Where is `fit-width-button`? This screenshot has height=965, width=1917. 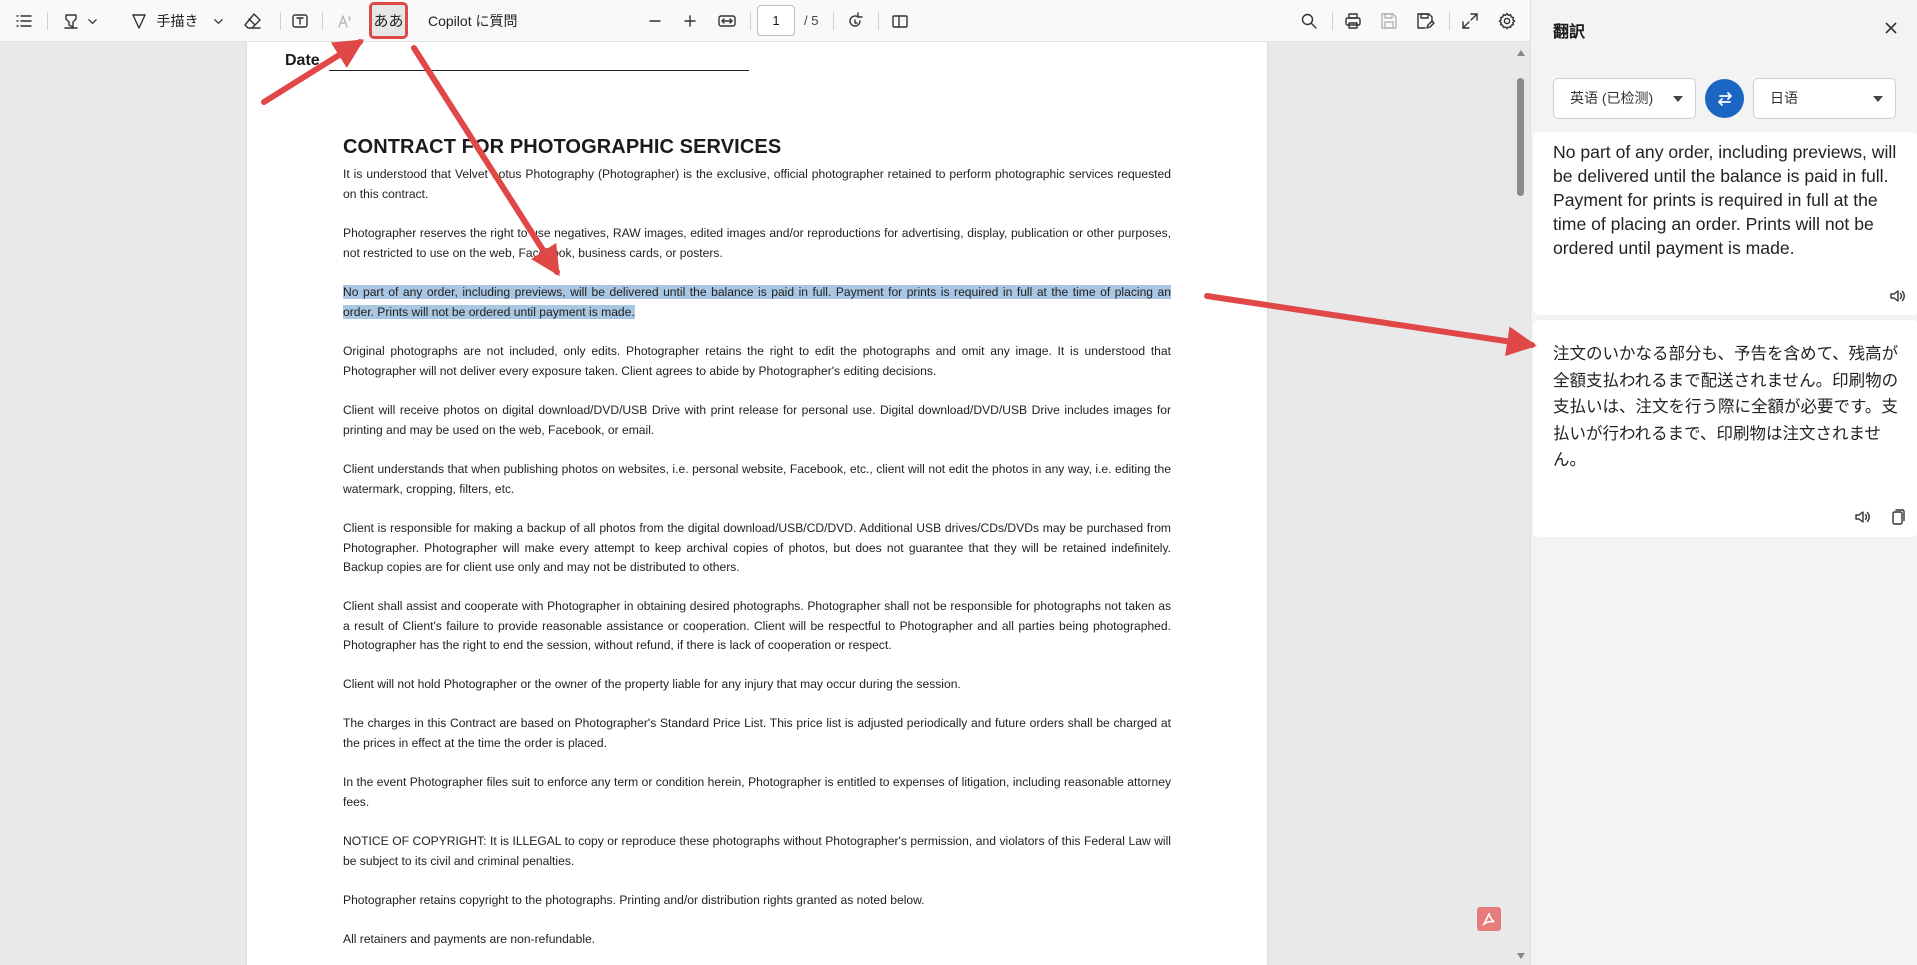 fit-width-button is located at coordinates (727, 21).